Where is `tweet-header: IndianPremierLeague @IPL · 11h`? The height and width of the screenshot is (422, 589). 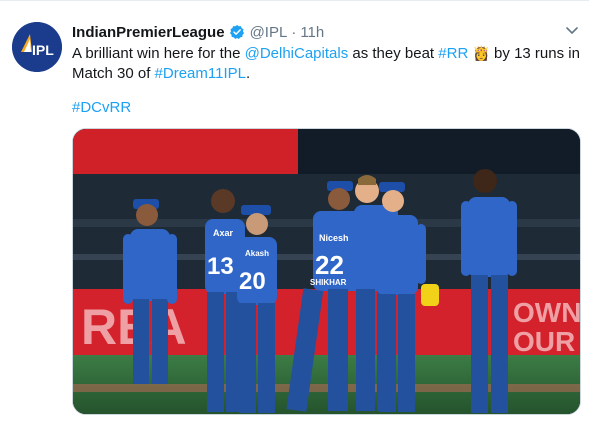
tweet-header: IndianPremierLeague @IPL · 11h is located at coordinates (198, 32).